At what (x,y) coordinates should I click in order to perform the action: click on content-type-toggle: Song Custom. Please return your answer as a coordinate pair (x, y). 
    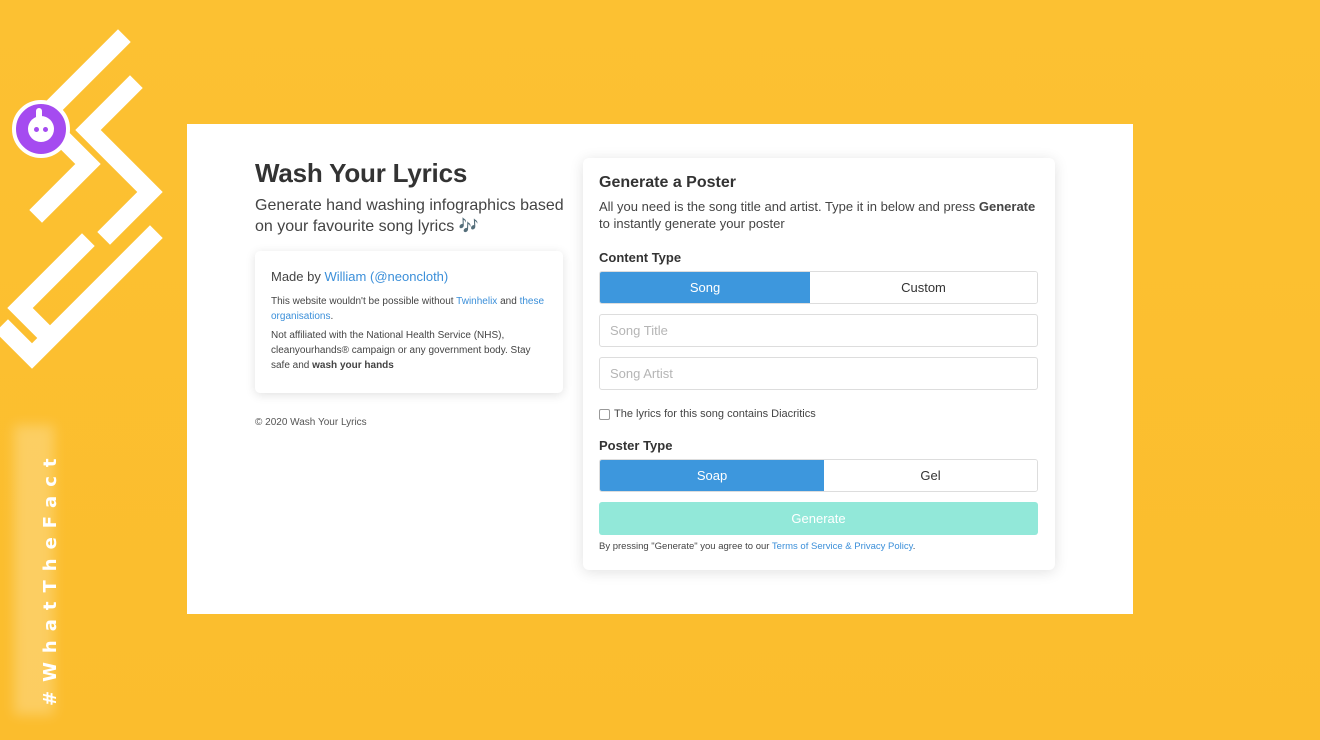
    Looking at the image, I should click on (818, 287).